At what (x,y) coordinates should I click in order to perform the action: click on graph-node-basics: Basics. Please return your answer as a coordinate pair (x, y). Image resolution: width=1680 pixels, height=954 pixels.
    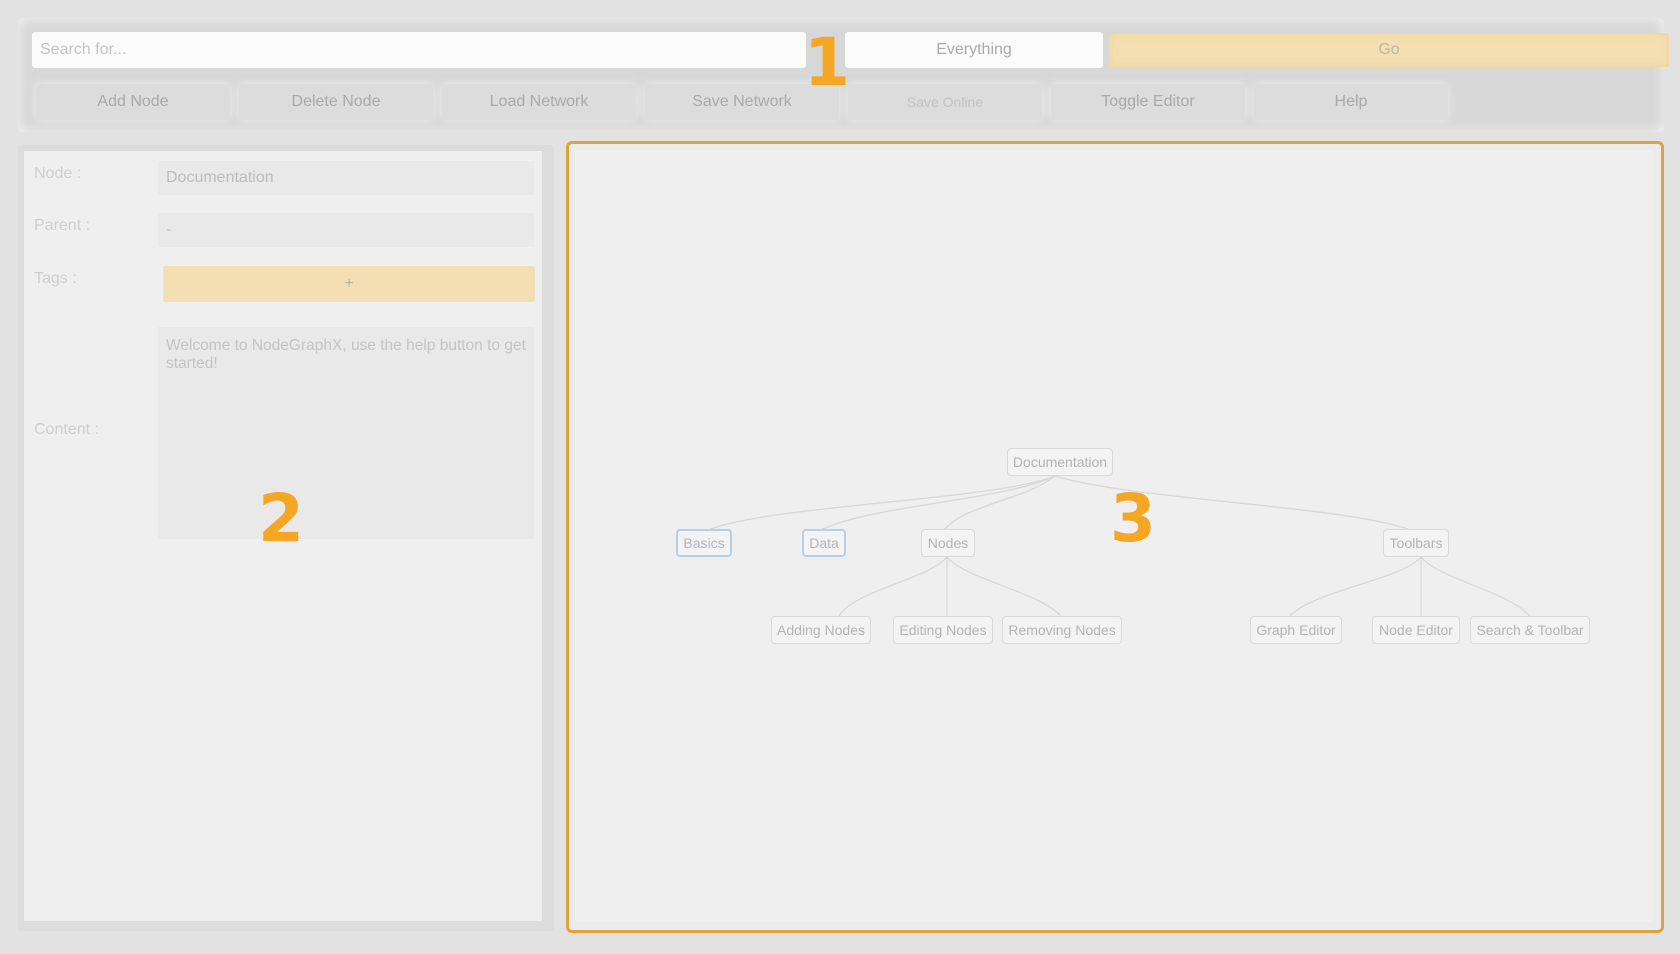
    Looking at the image, I should click on (704, 543).